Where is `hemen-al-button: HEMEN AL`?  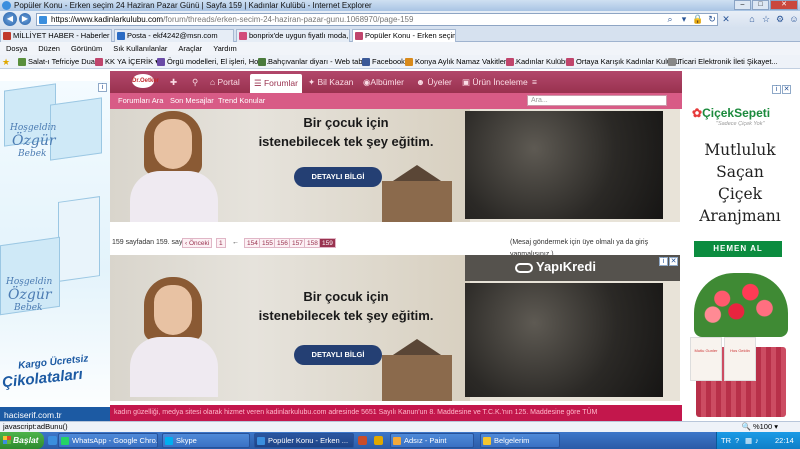
hemen-al-button: HEMEN AL is located at coordinates (738, 249).